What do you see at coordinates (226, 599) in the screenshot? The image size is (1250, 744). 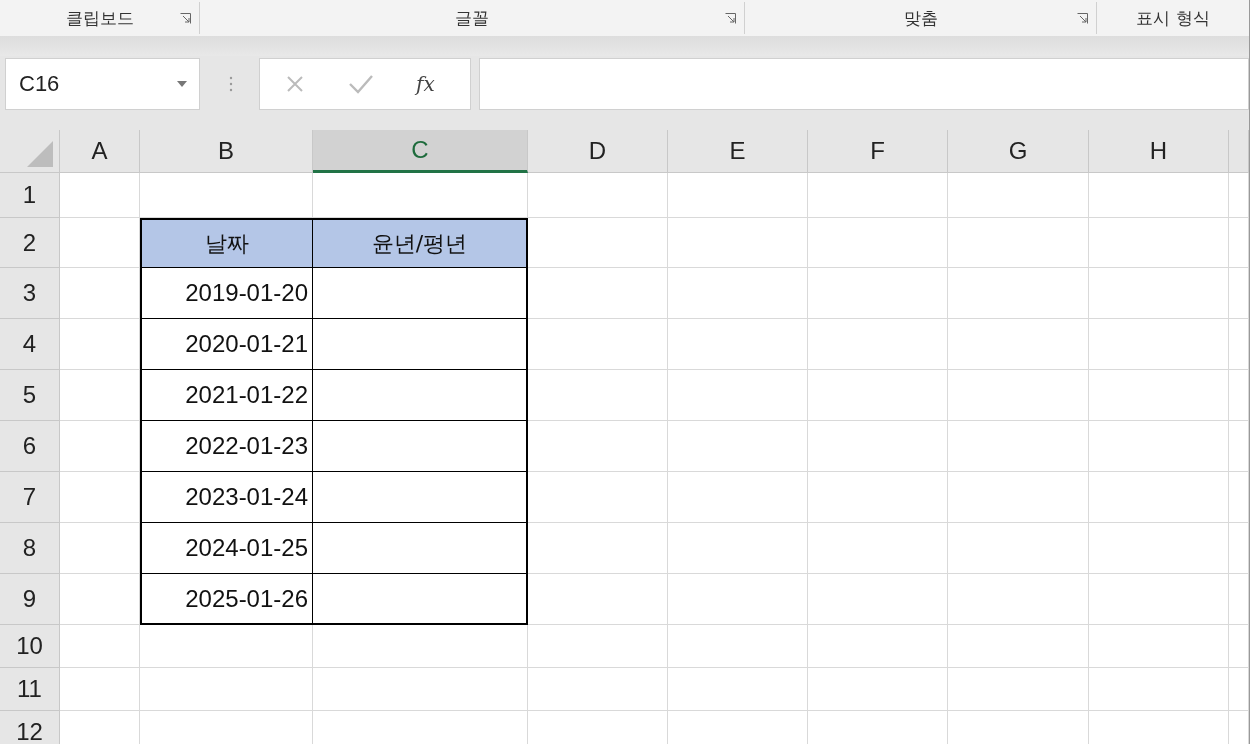 I see `table-cell: 2025-01-26` at bounding box center [226, 599].